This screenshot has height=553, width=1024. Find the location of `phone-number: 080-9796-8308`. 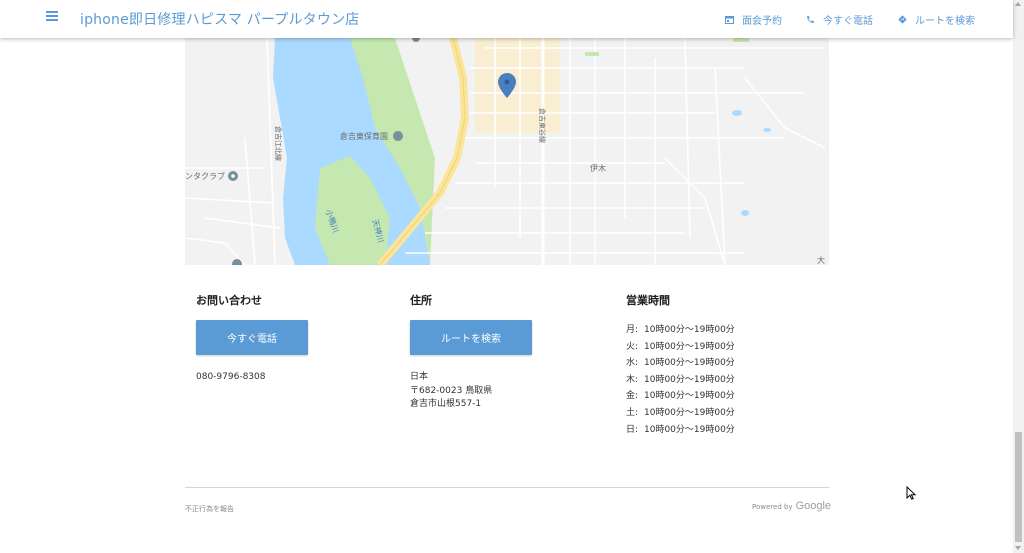

phone-number: 080-9796-8308 is located at coordinates (231, 377).